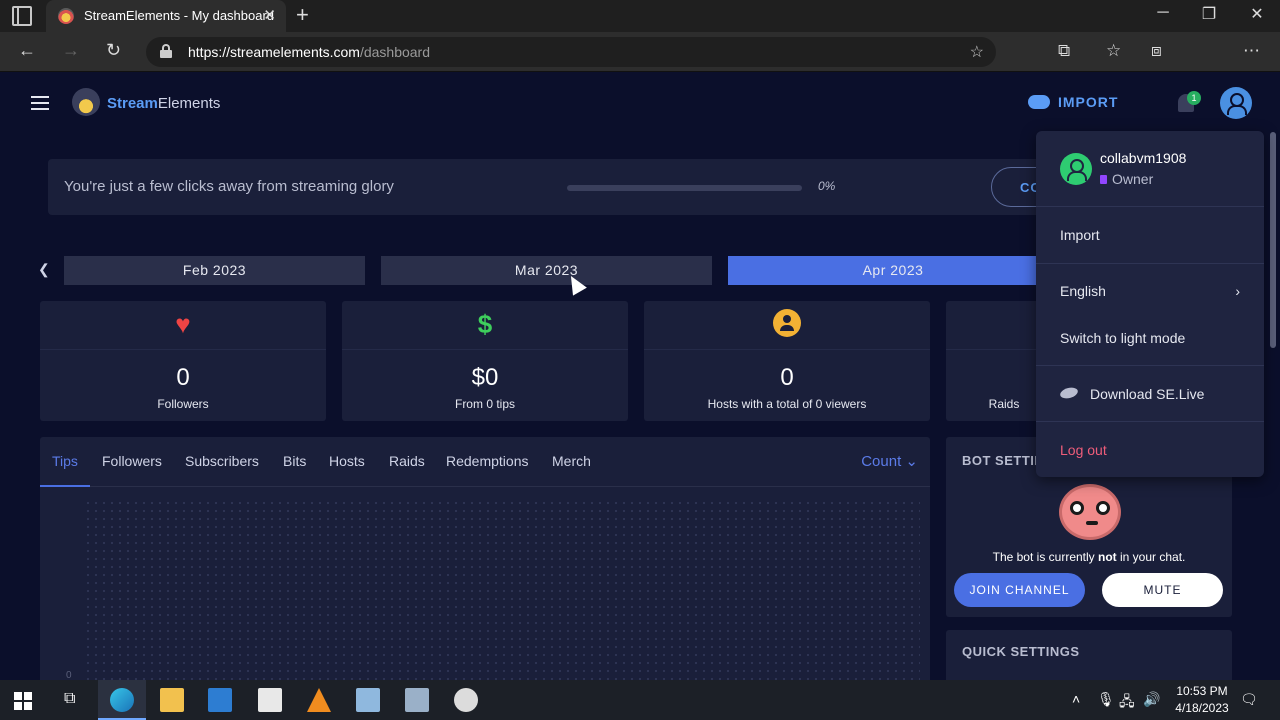 The width and height of the screenshot is (1280, 720). I want to click on month-tab: Feb 2023, so click(214, 270).